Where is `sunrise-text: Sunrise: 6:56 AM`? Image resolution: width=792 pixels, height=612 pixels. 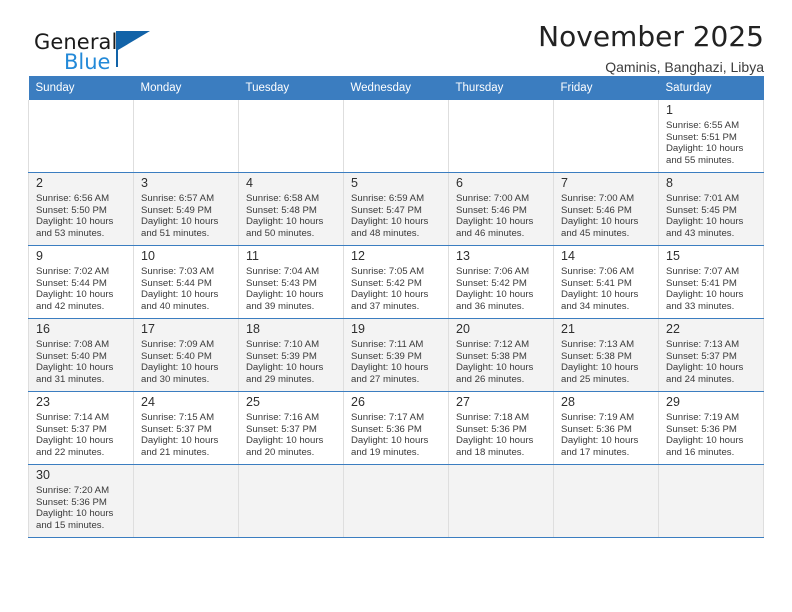
sunrise-text: Sunrise: 6:56 AM is located at coordinates (73, 198).